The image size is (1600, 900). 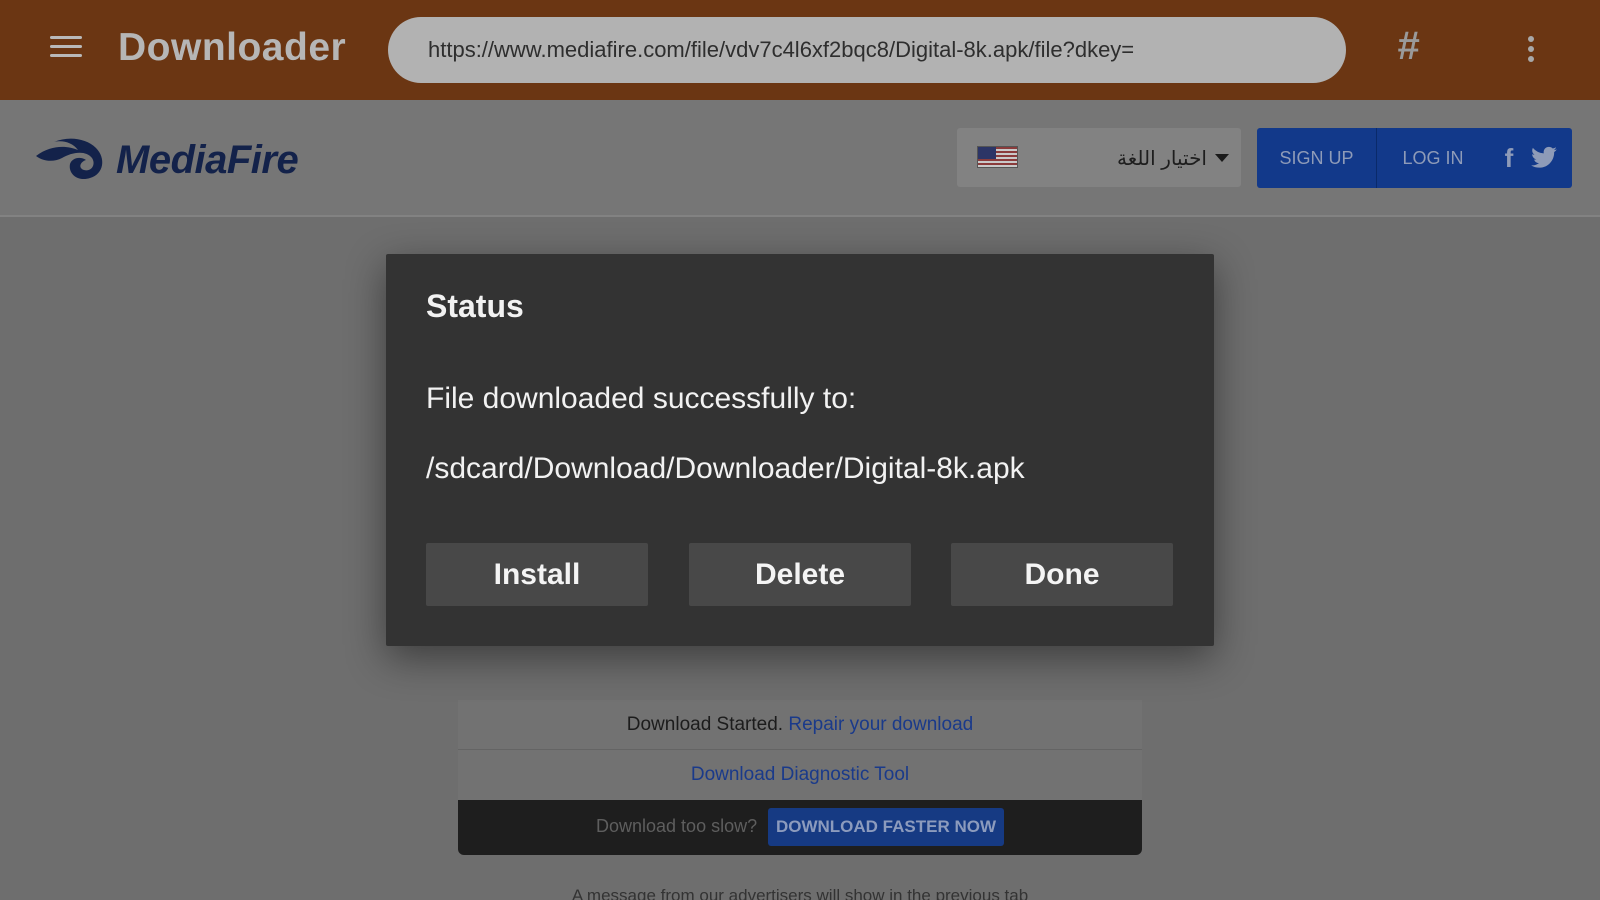 What do you see at coordinates (1062, 574) in the screenshot?
I see `done-button: Done` at bounding box center [1062, 574].